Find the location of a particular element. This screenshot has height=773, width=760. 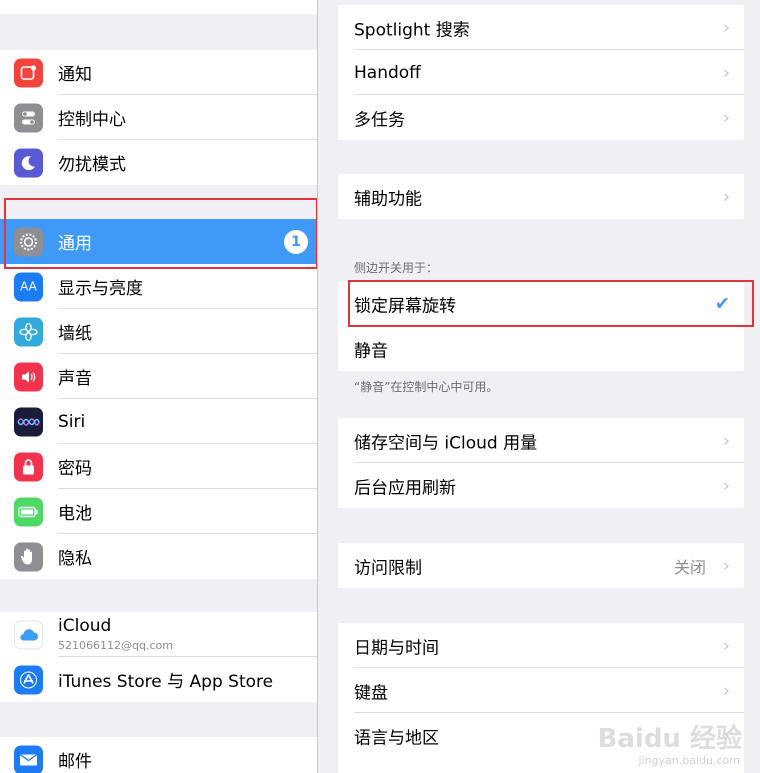

text-size-icon: AA is located at coordinates (28, 286).